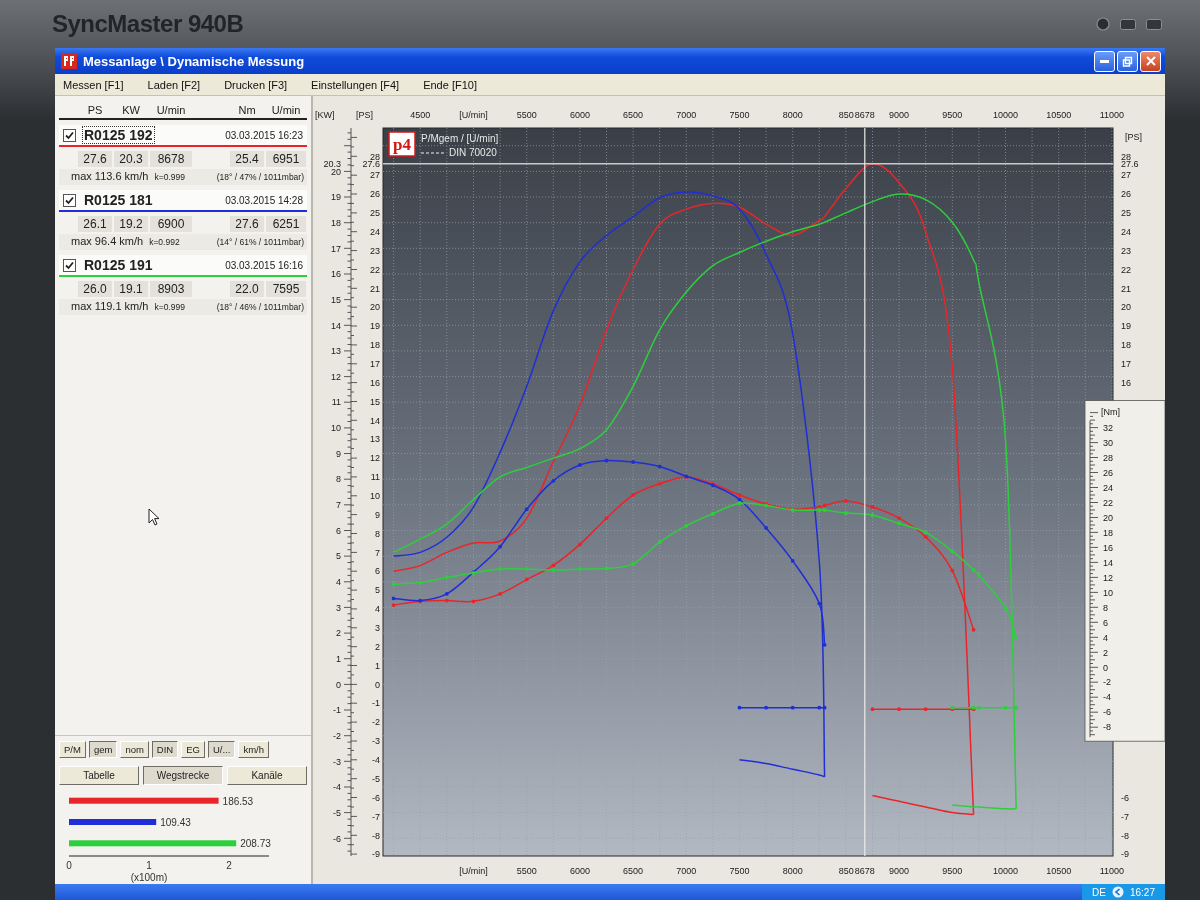  Describe the element at coordinates (175, 822) in the screenshot. I see `bar-value-label: 109.43` at that location.